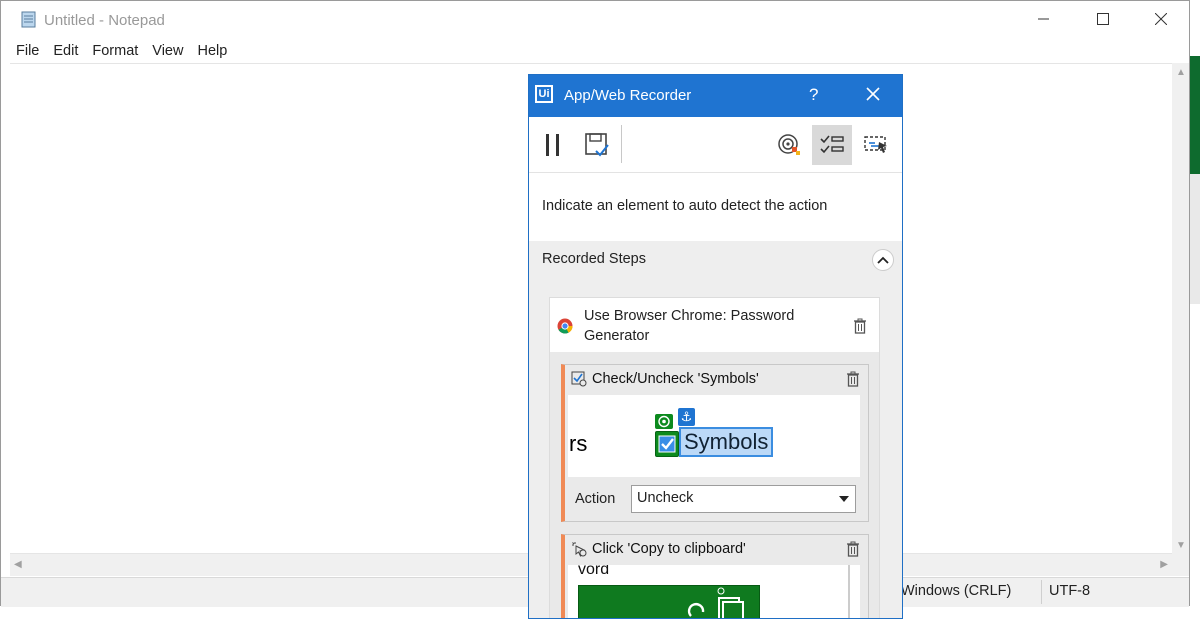  I want to click on pause-button, so click(553, 145).